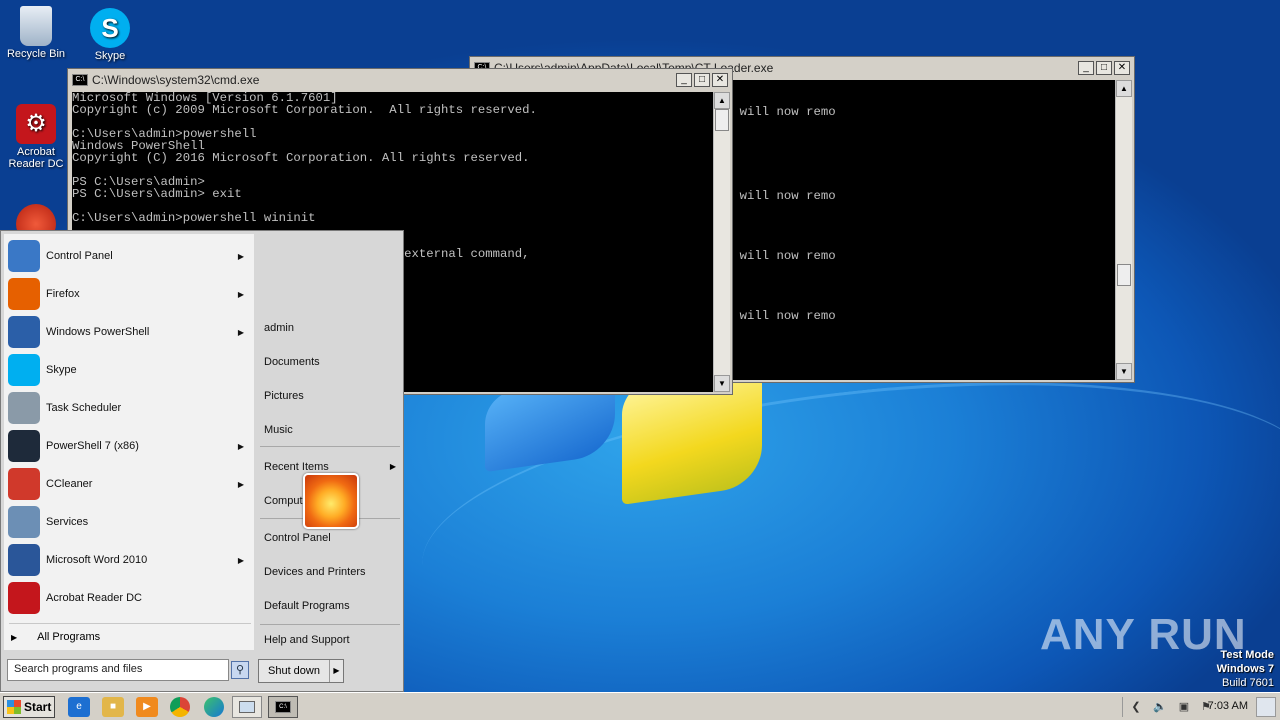 The image size is (1280, 720). I want to click on all-programs-item: ▶ All Programs, so click(55, 637).